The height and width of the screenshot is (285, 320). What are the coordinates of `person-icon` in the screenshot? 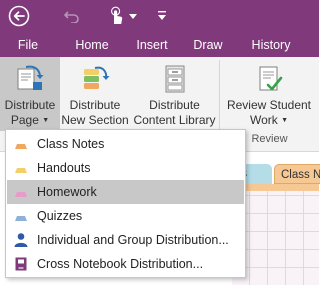 It's located at (21, 240).